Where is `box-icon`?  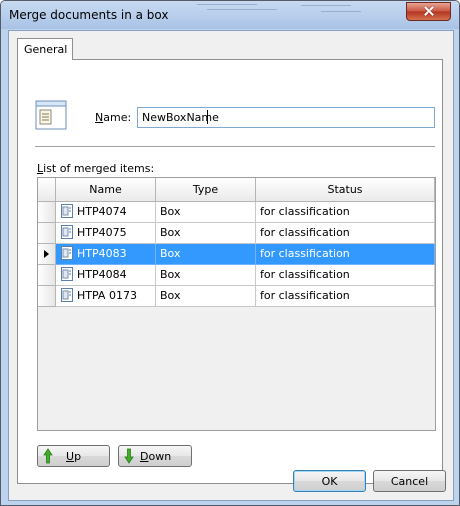 box-icon is located at coordinates (51, 115).